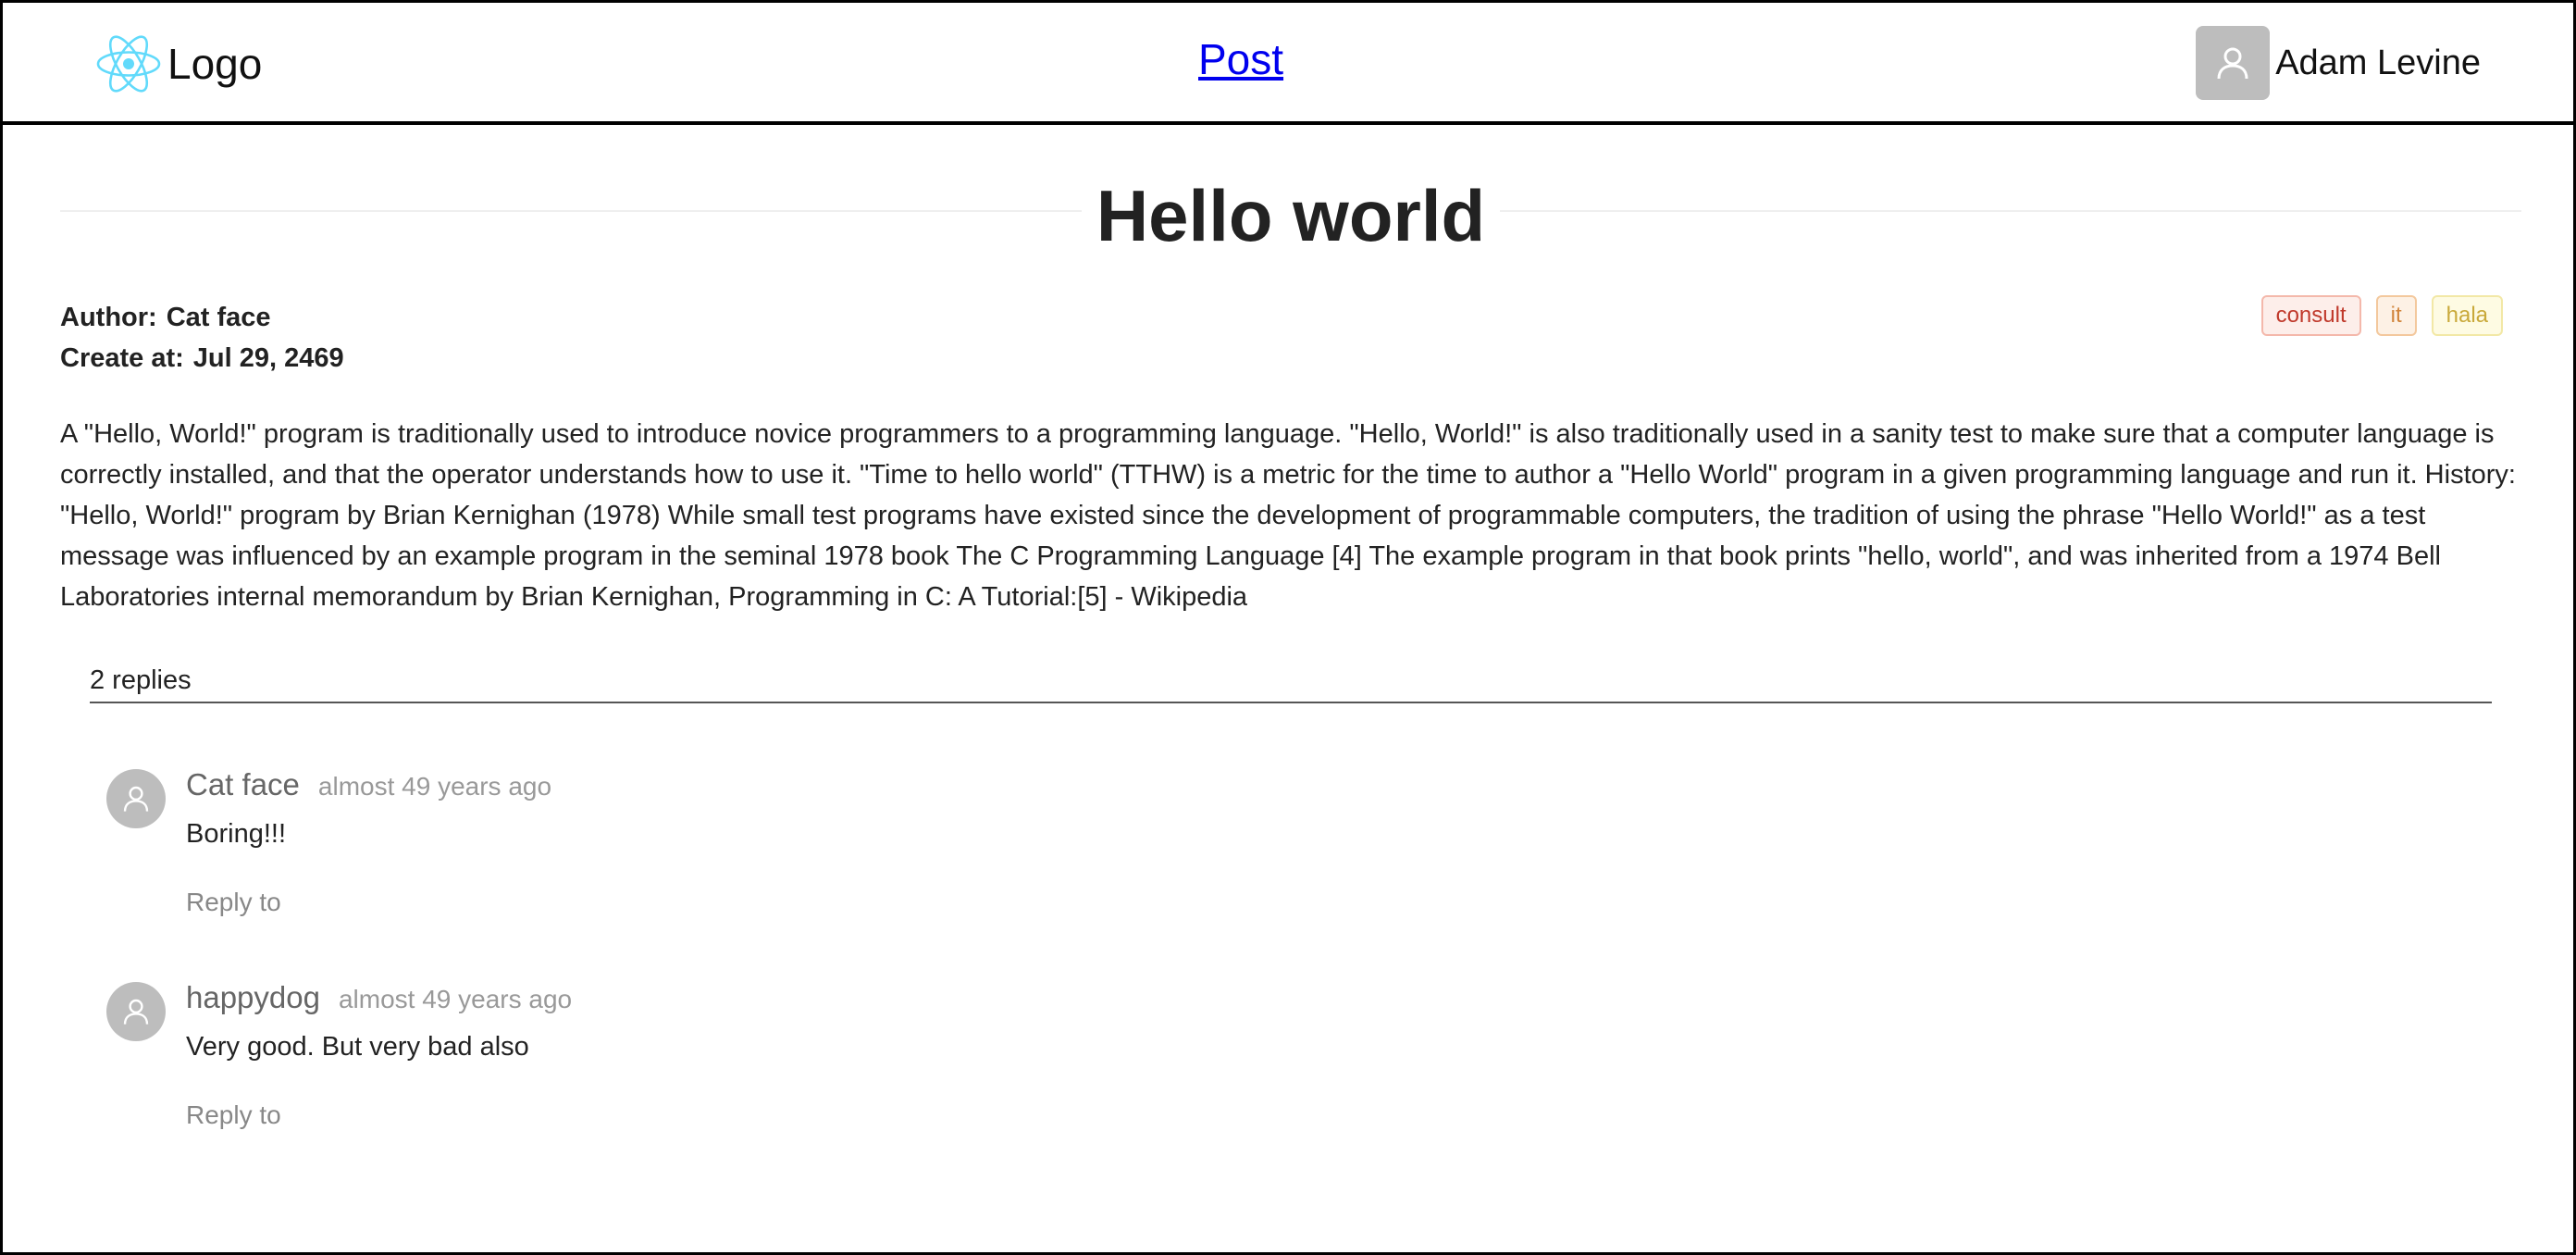 Image resolution: width=2576 pixels, height=1255 pixels. Describe the element at coordinates (243, 784) in the screenshot. I see `comment-author: Cat face` at that location.